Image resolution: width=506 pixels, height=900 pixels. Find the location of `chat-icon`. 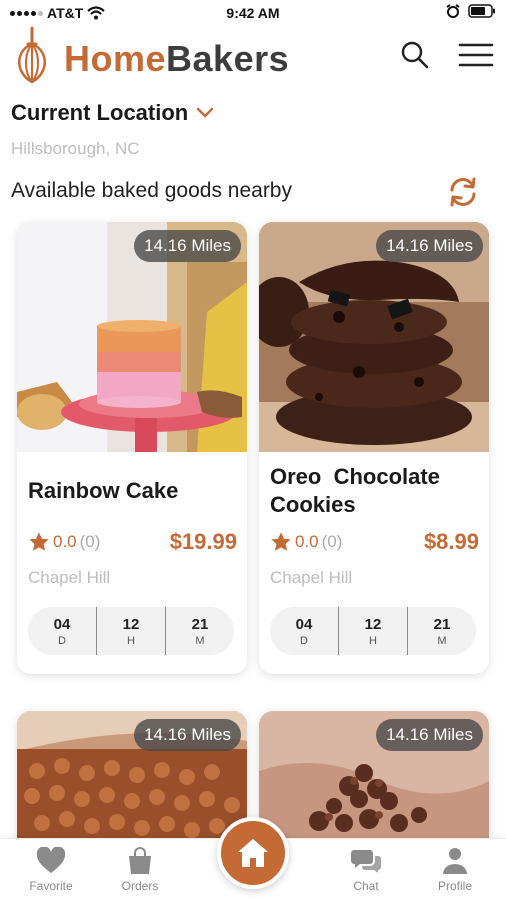

chat-icon is located at coordinates (366, 861).